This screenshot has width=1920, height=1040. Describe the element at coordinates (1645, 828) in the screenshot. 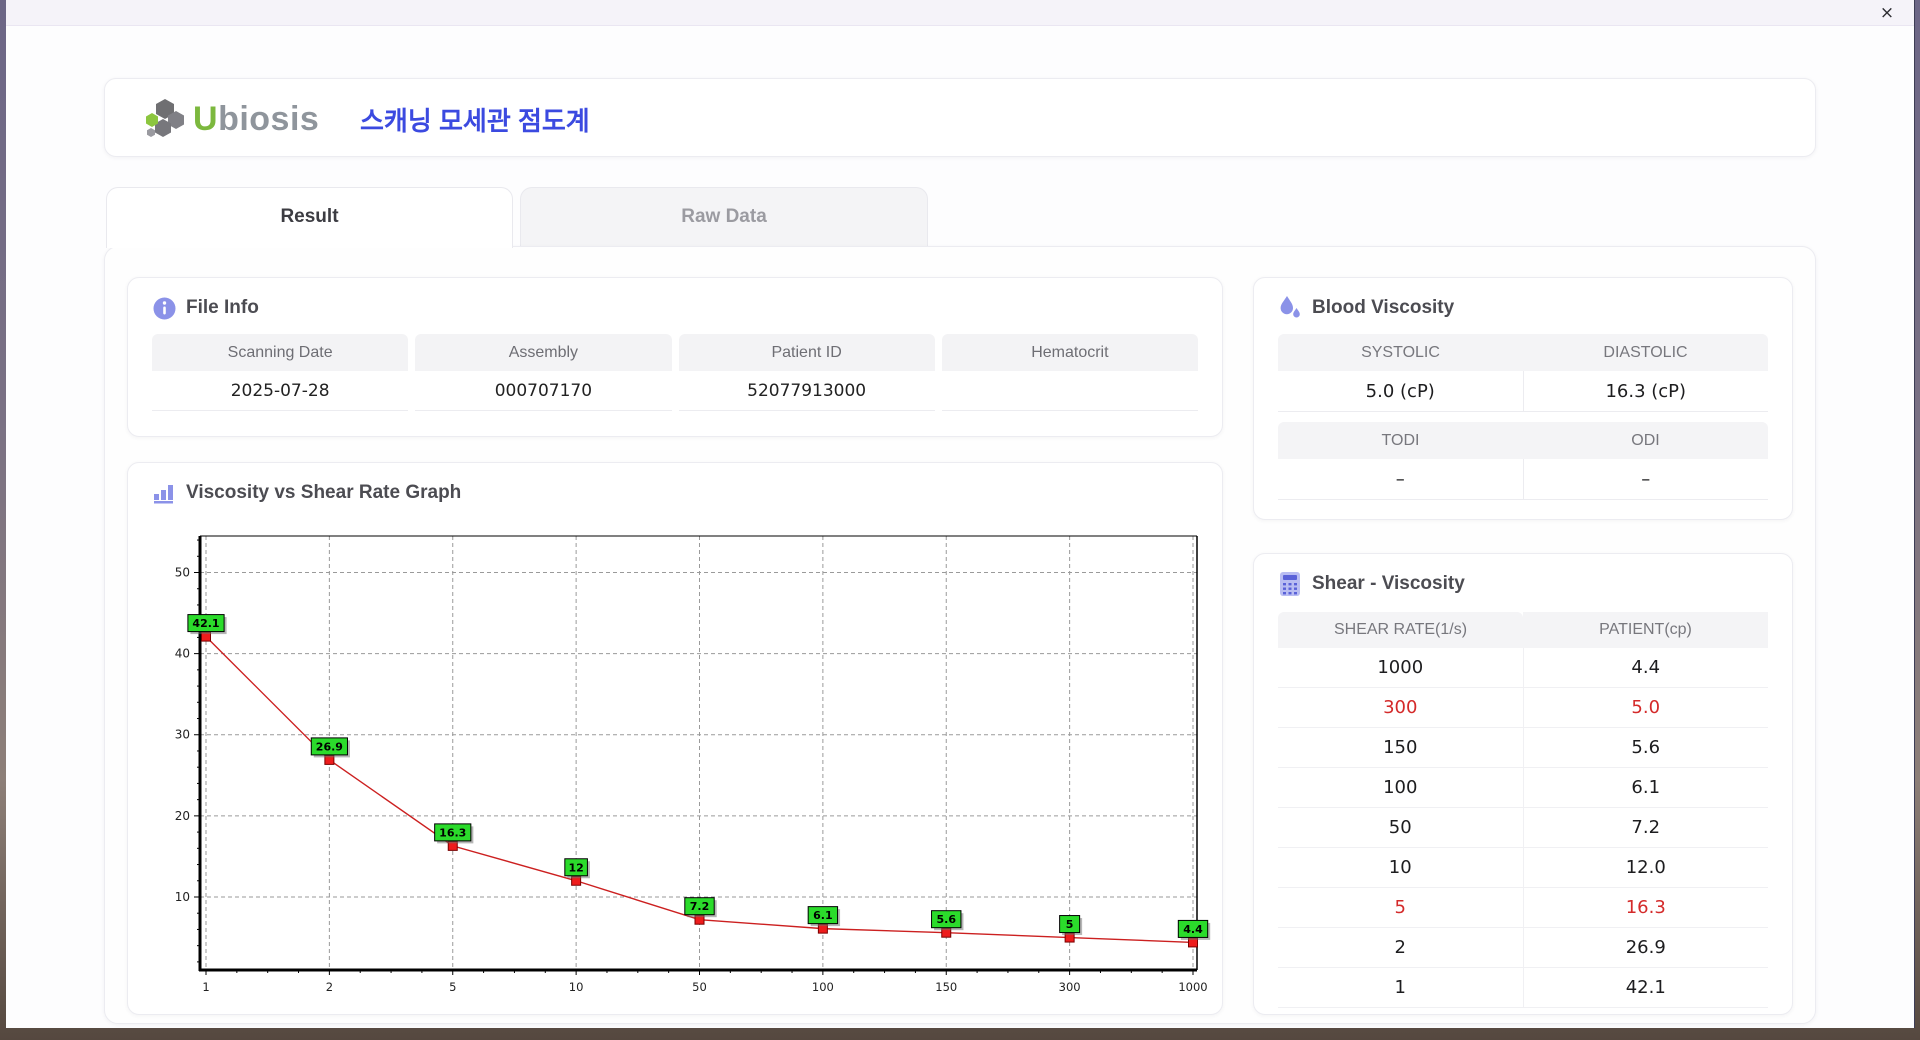

I see `patient-cell: 7.2` at that location.